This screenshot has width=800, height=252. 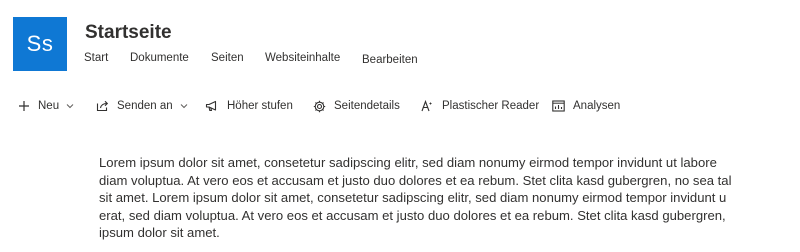 I want to click on analytics-icon, so click(x=558, y=106).